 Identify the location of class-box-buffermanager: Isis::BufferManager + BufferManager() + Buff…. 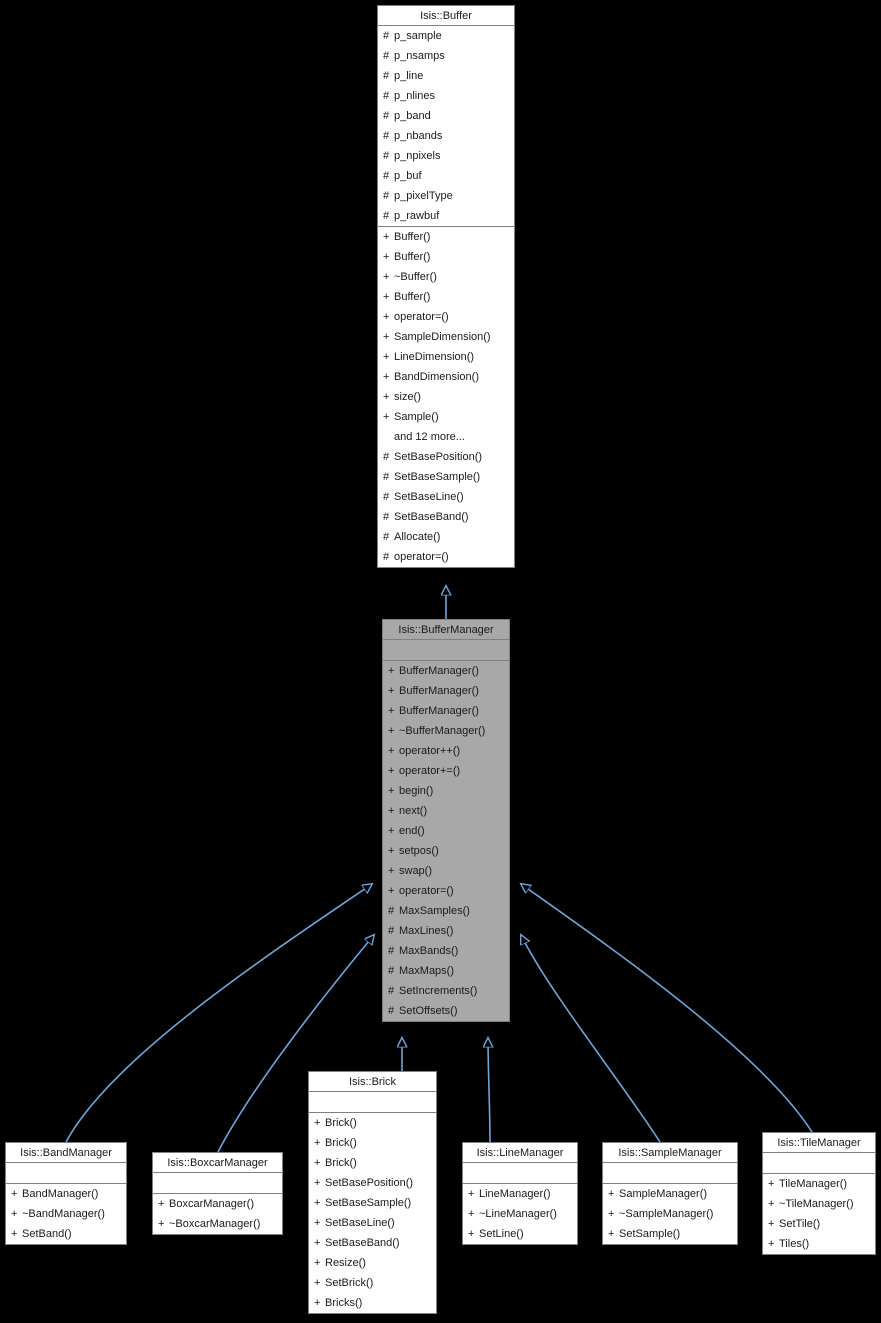
(446, 820).